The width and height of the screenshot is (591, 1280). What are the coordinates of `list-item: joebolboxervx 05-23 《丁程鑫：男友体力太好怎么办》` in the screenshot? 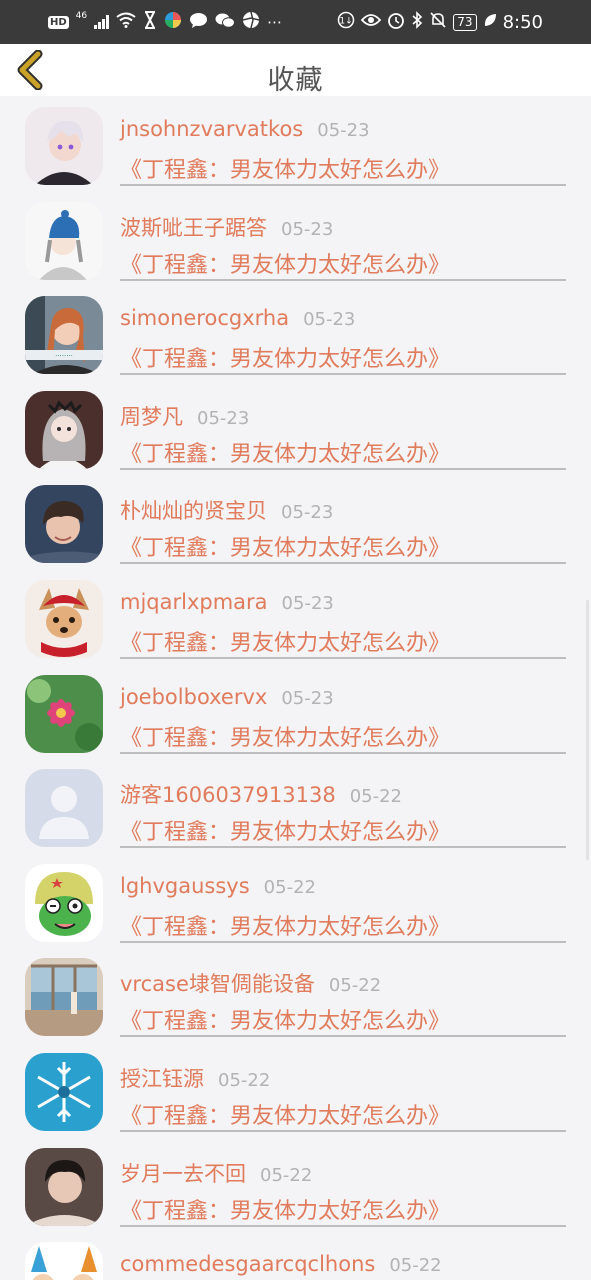 It's located at (295, 711).